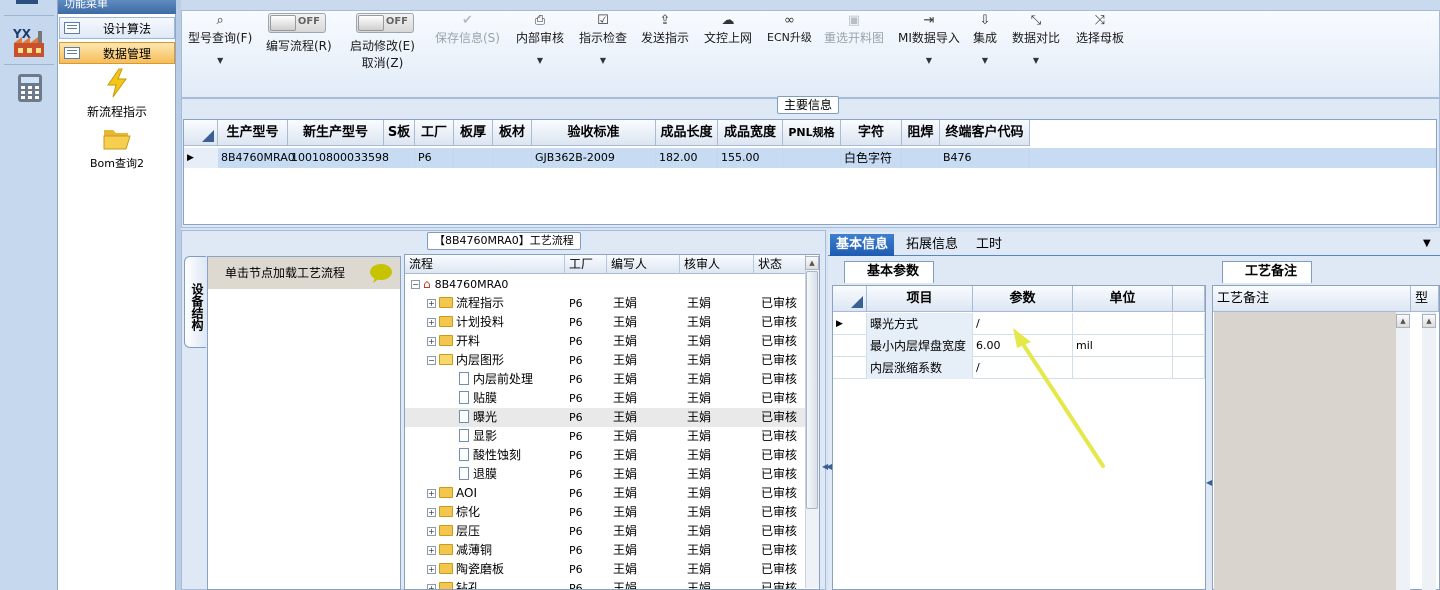  Describe the element at coordinates (603, 39) in the screenshot. I see `instruction-check-button: ☑ 指示检查 ▼` at that location.